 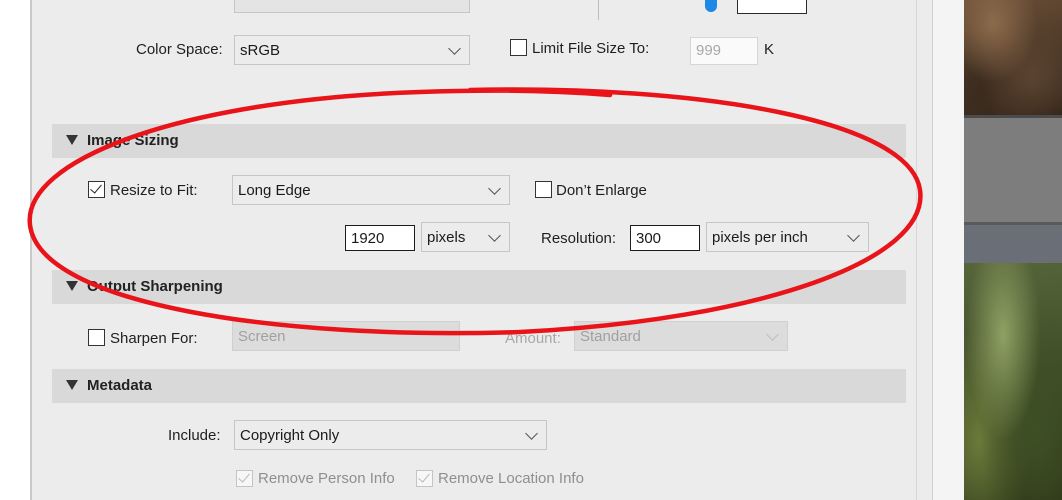 What do you see at coordinates (346, 336) in the screenshot?
I see `sharpen-for-dropdown: Screen` at bounding box center [346, 336].